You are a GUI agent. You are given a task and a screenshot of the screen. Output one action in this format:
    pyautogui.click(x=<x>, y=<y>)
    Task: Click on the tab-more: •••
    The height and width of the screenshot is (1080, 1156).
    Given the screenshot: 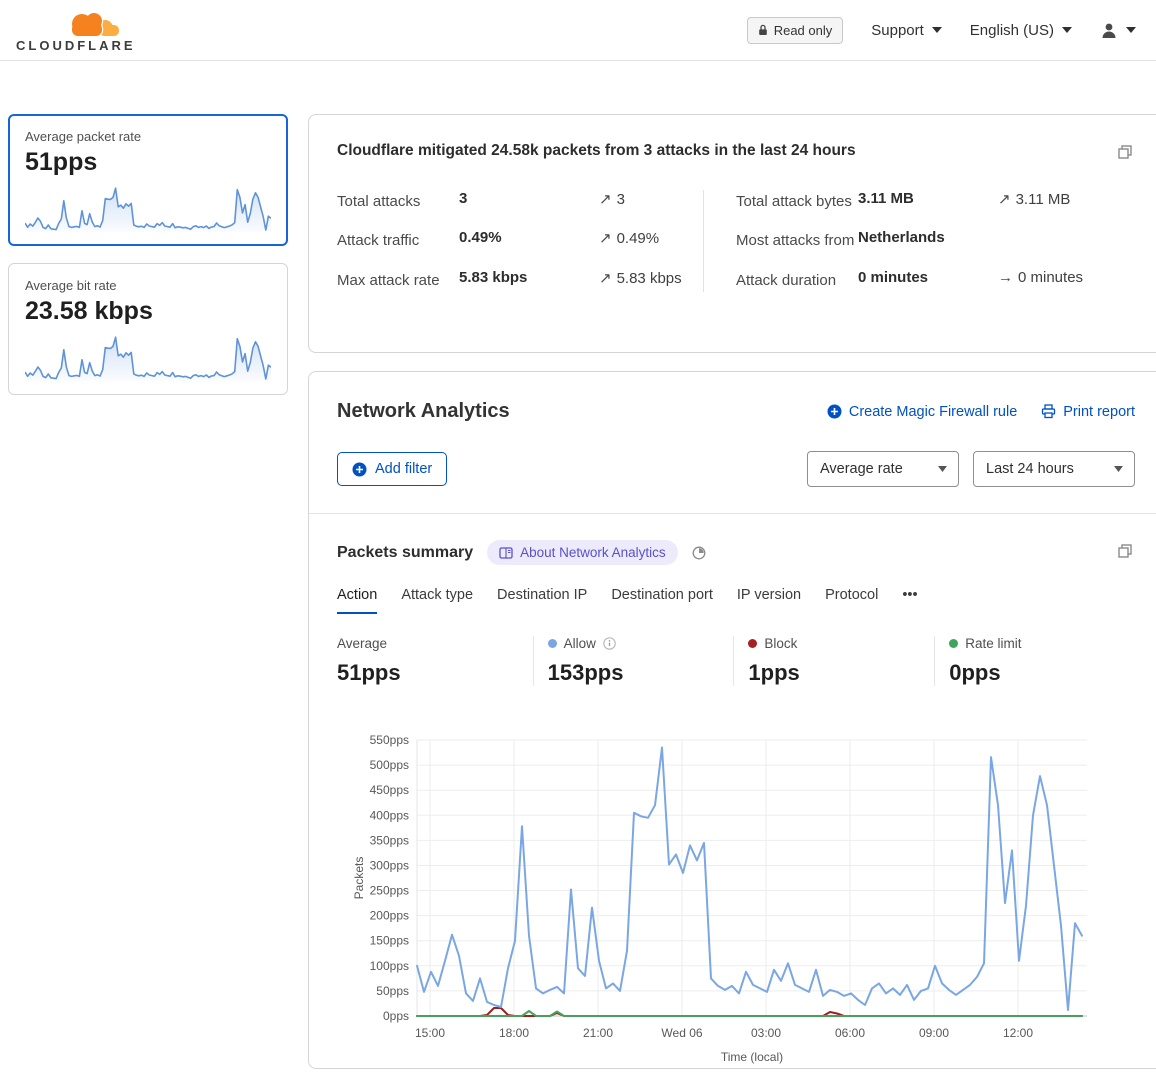 What is the action you would take?
    pyautogui.click(x=909, y=600)
    